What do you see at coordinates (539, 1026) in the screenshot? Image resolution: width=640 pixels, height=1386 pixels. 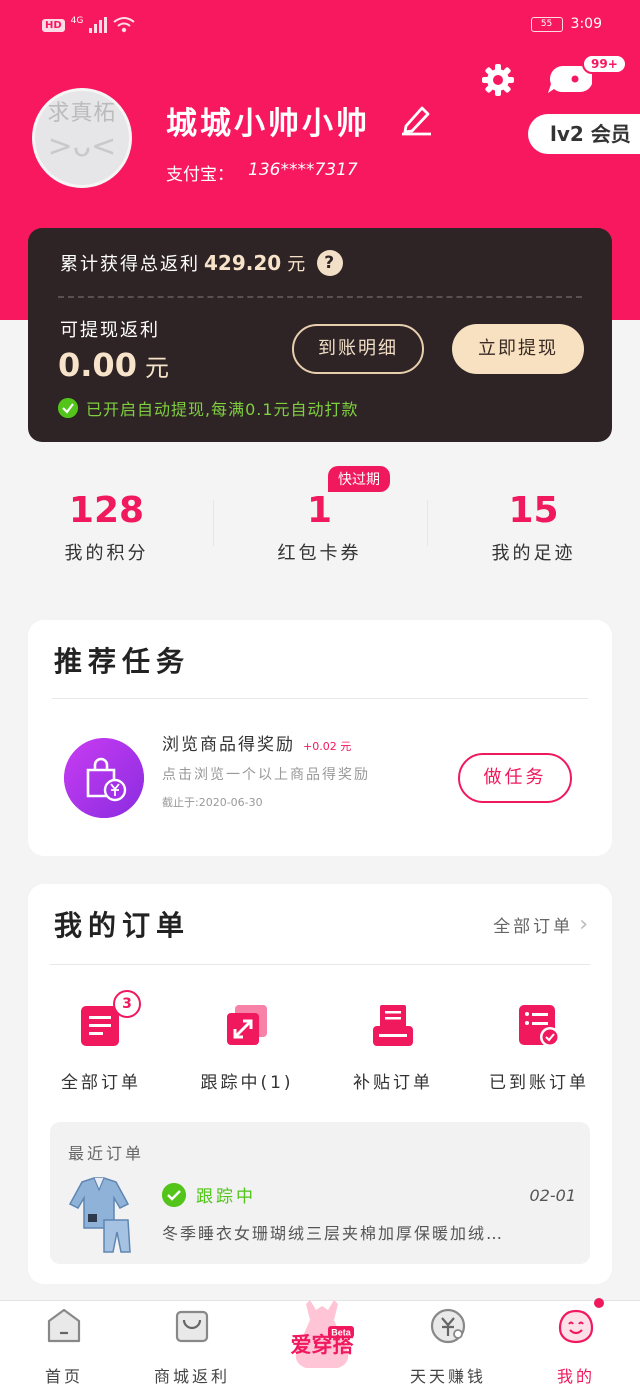 I see `order-check-icon` at bounding box center [539, 1026].